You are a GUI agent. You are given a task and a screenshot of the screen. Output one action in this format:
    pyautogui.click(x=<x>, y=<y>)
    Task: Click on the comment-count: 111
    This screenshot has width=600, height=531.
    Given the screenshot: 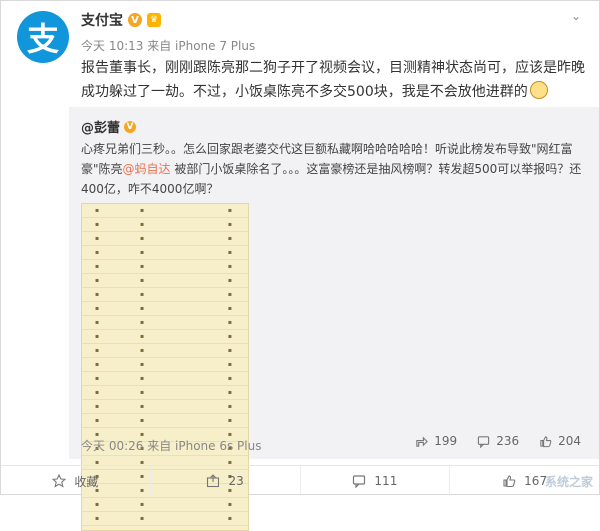 What is the action you would take?
    pyautogui.click(x=386, y=481)
    